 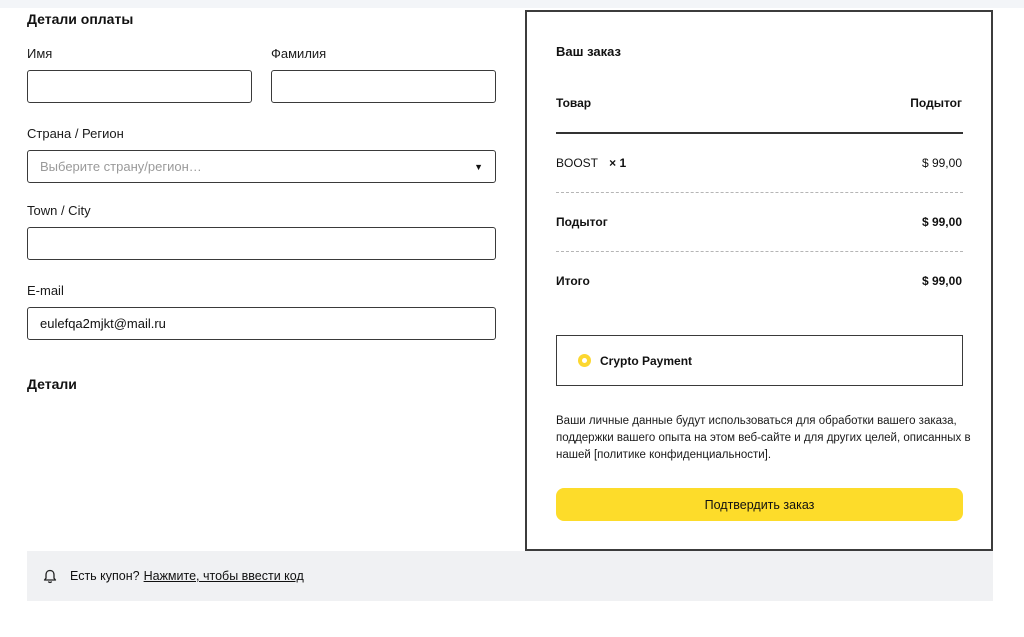 What do you see at coordinates (75, 133) in the screenshot?
I see `country-label: Страна / Регион` at bounding box center [75, 133].